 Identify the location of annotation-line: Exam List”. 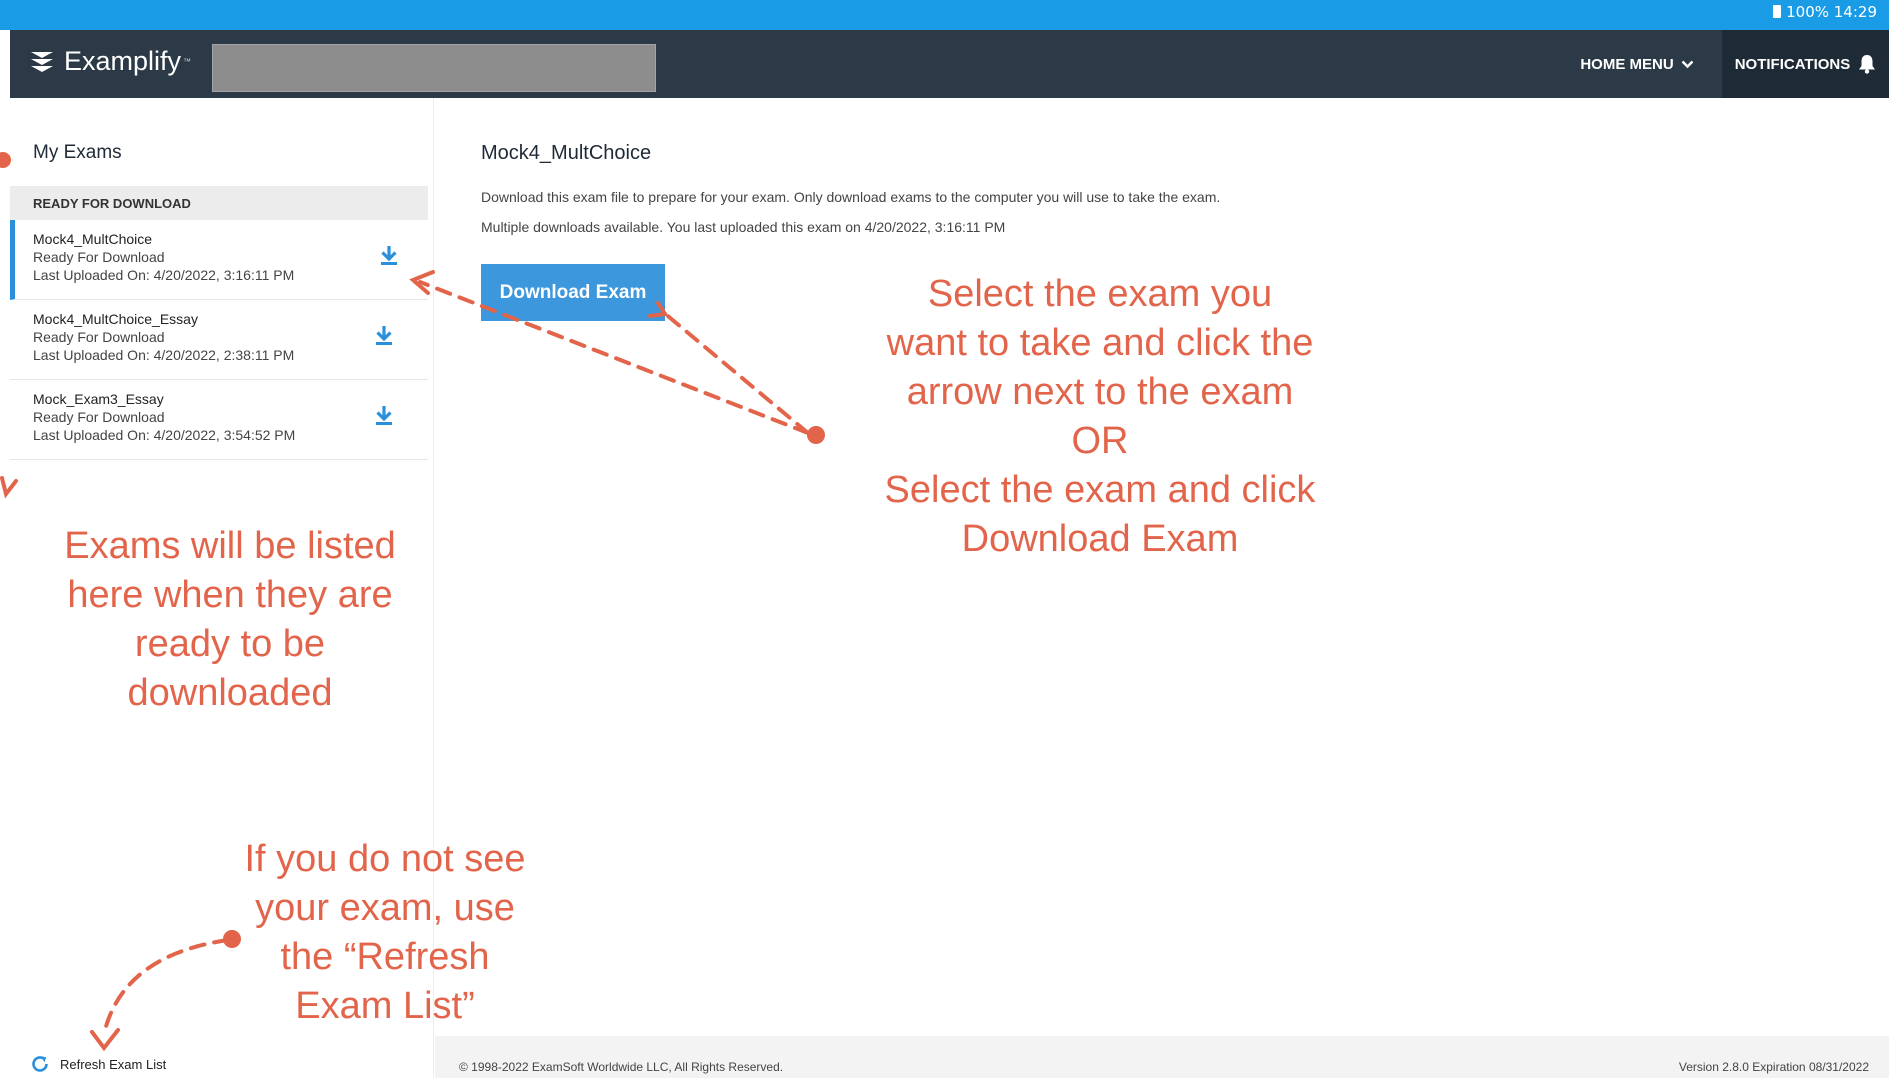
(385, 1006).